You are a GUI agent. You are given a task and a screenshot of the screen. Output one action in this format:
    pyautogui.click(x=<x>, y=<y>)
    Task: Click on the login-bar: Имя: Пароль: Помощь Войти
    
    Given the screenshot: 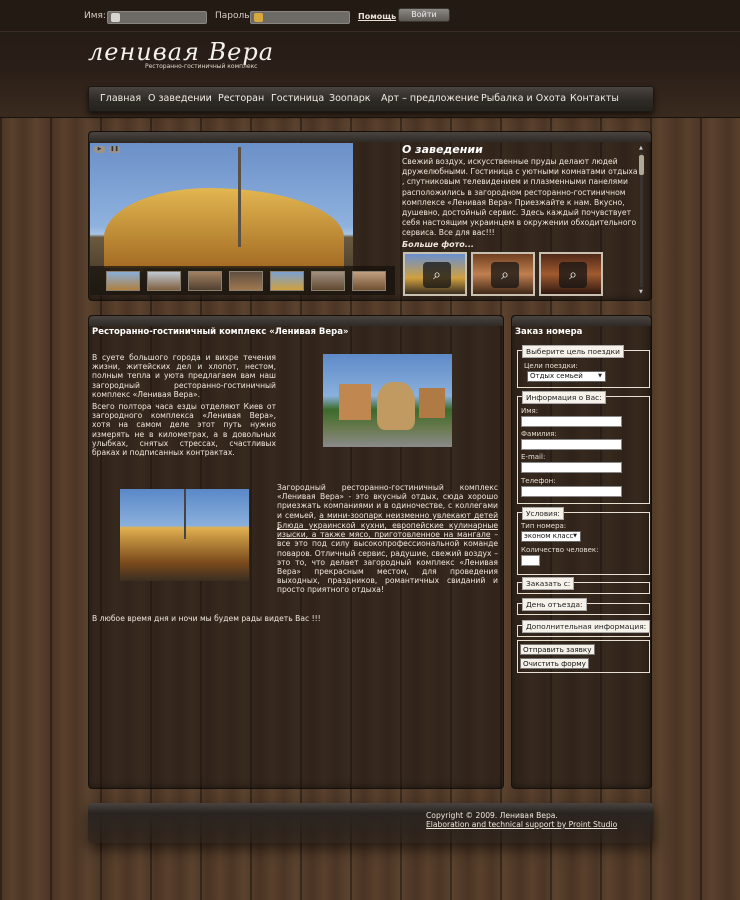 What is the action you would take?
    pyautogui.click(x=370, y=16)
    